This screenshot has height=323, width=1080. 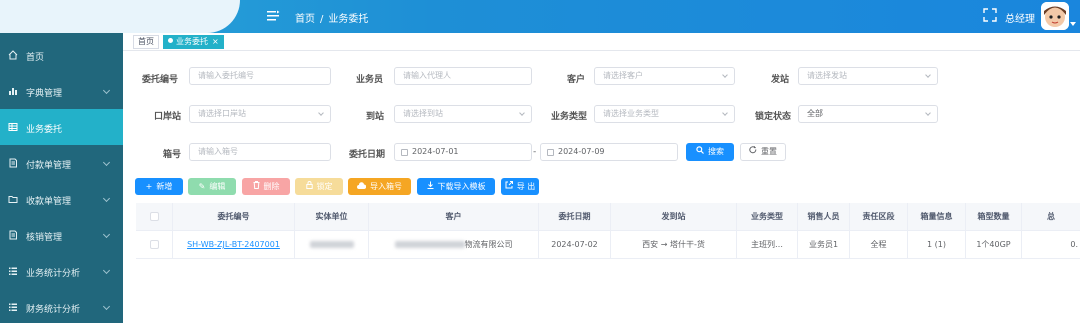 I want to click on customer-cell: 物流有限公司, so click(x=454, y=245).